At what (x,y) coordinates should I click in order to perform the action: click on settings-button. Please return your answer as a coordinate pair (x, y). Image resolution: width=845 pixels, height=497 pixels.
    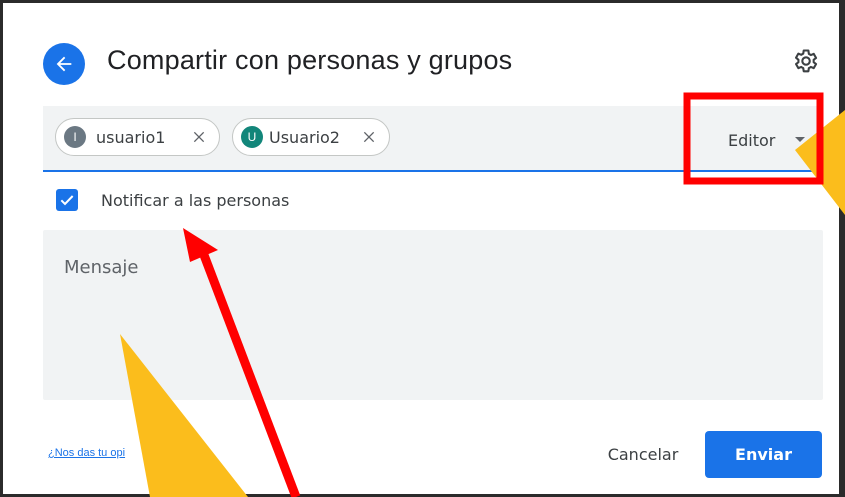
    Looking at the image, I should click on (805, 61).